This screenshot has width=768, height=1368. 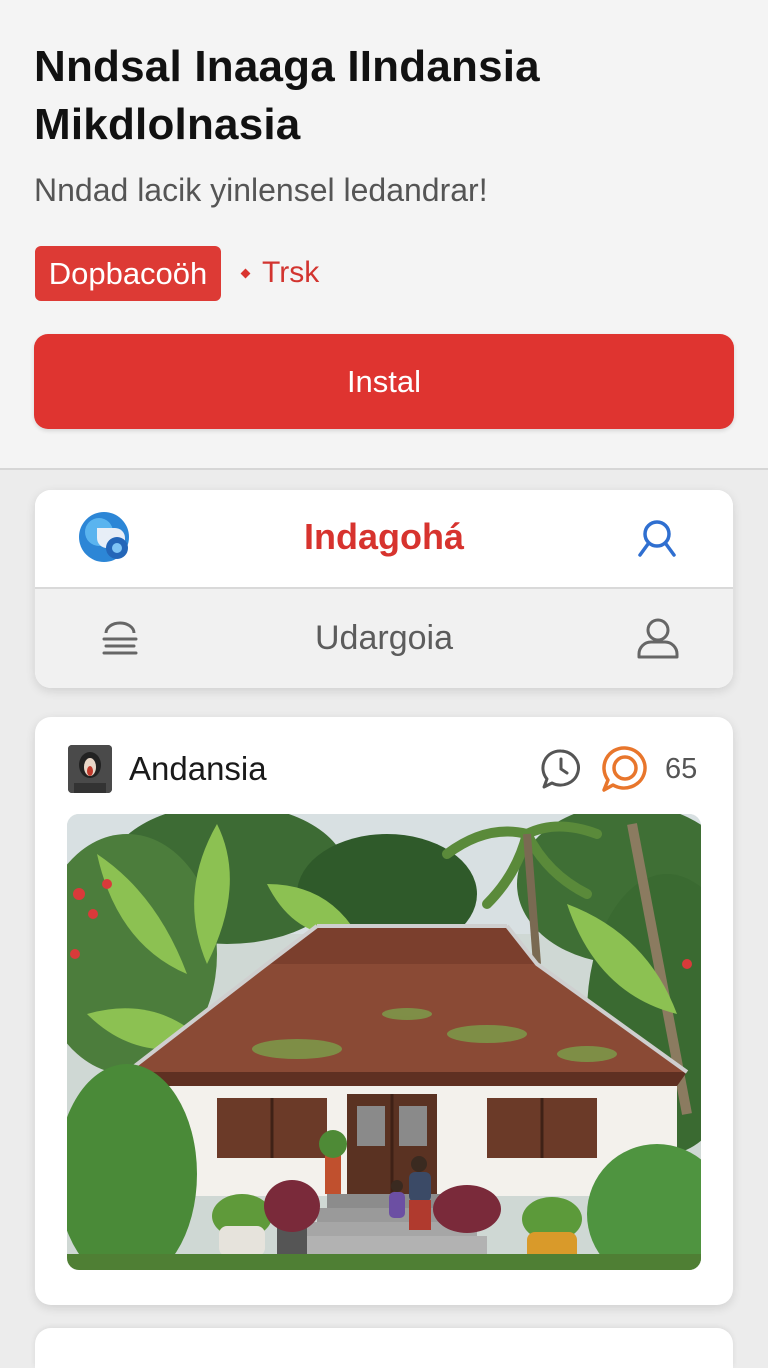 I want to click on app-title: Nndsal Inaaga IIndansia Mikdlolnasia, so click(x=287, y=95).